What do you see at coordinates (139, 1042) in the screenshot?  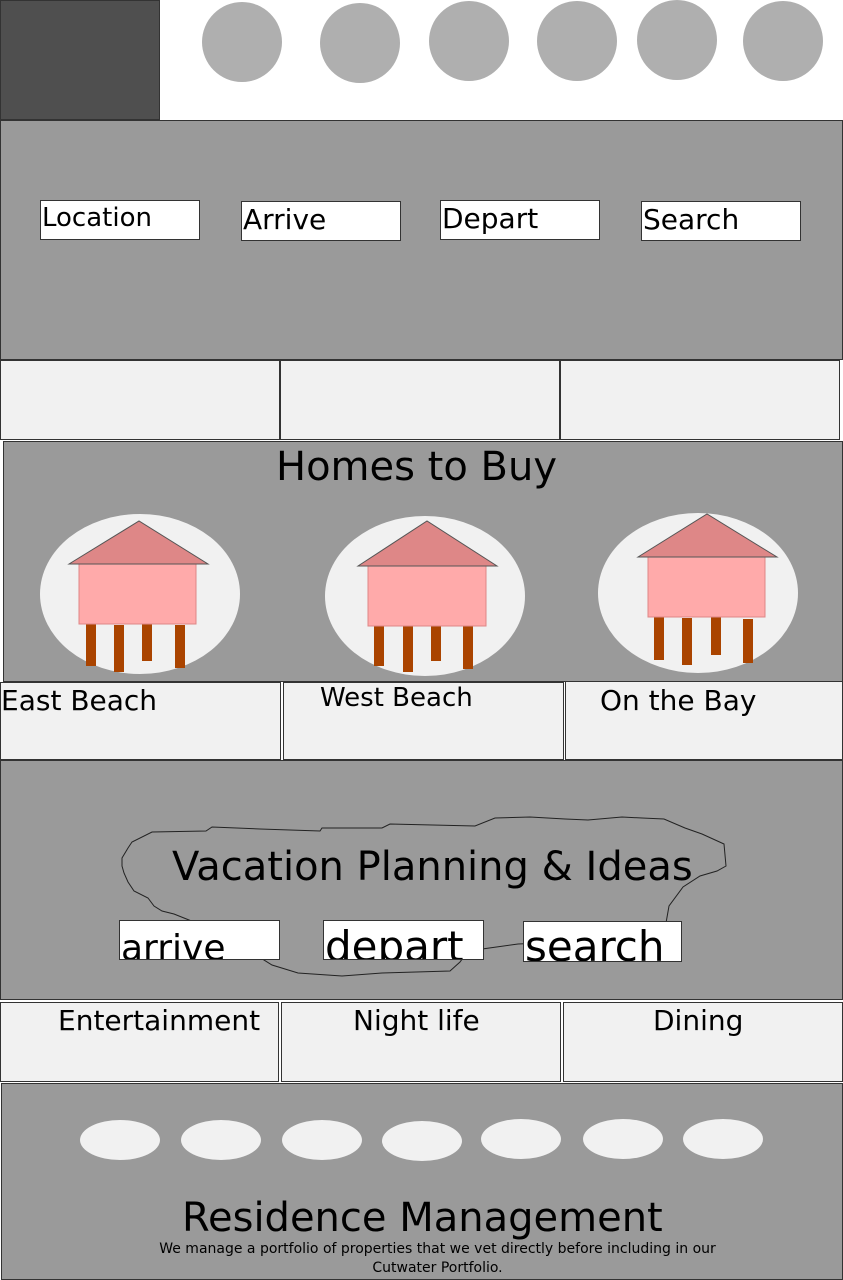 I see `category-tile-entertainment: Entertainment` at bounding box center [139, 1042].